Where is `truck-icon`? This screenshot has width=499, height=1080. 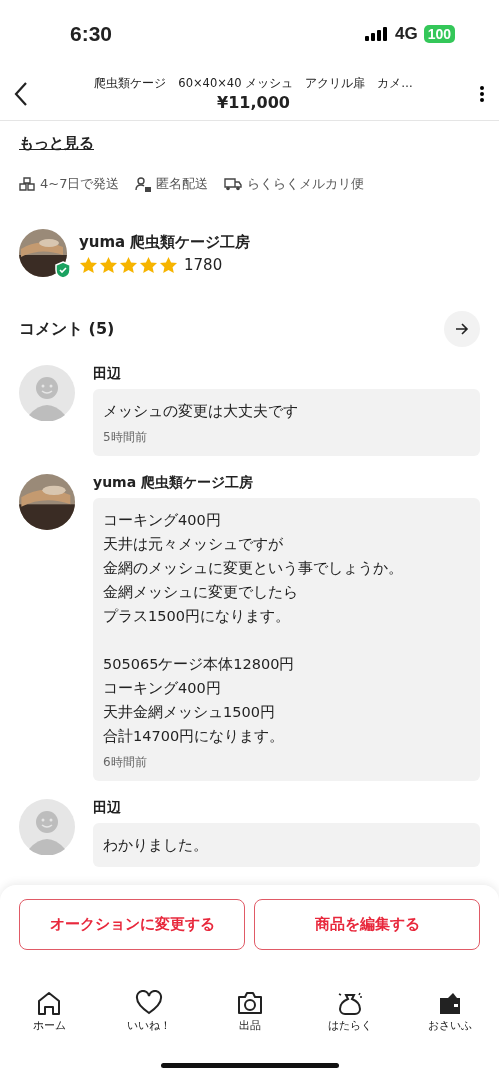
truck-icon is located at coordinates (233, 184).